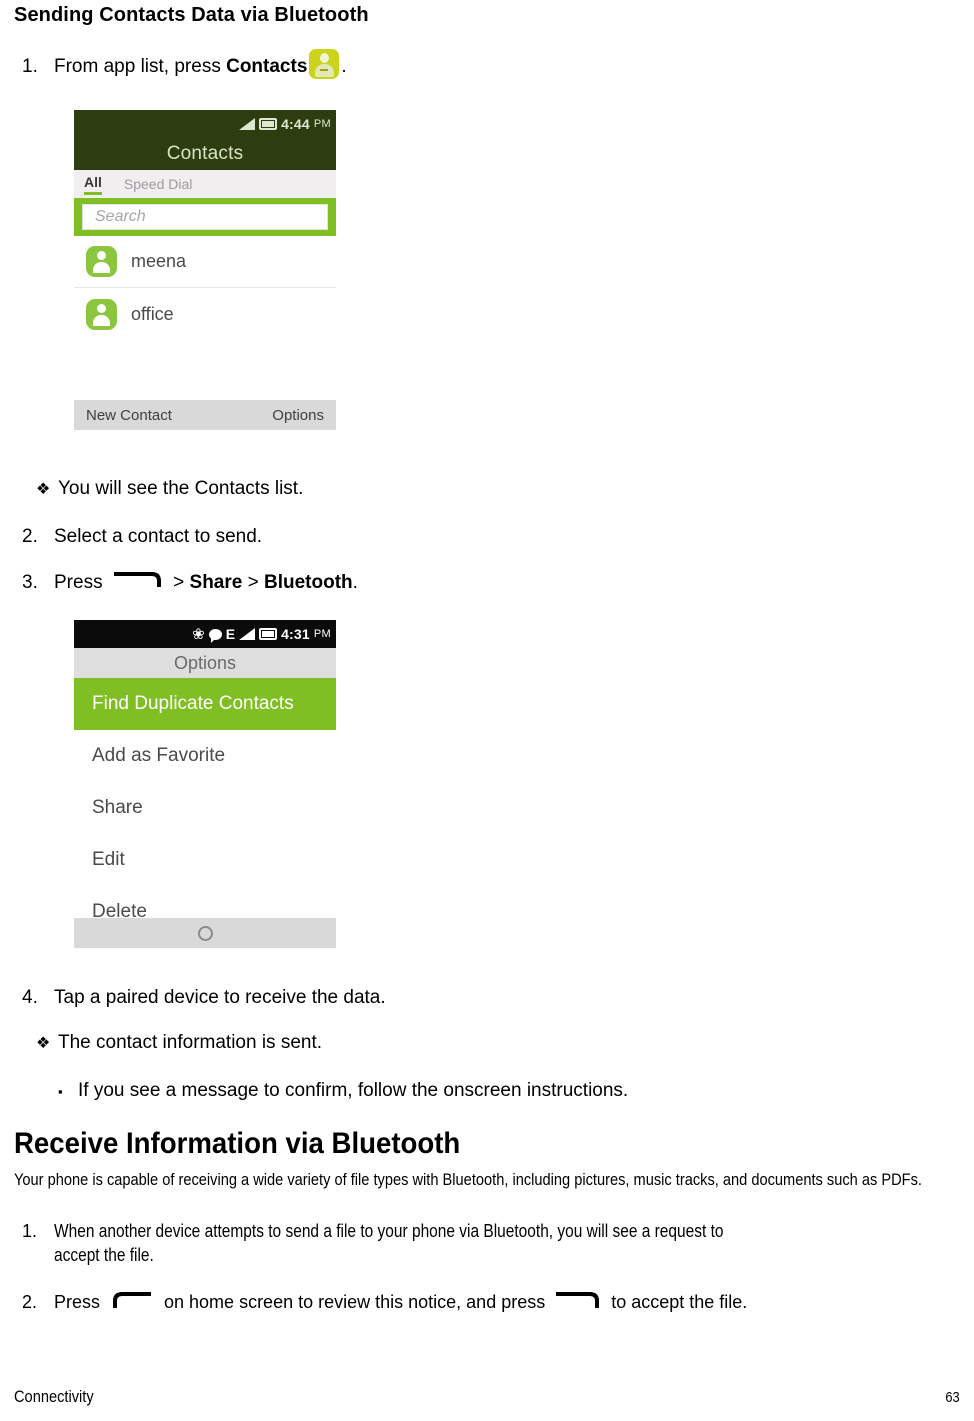  Describe the element at coordinates (205, 808) in the screenshot. I see `menu-item-share: Share` at that location.